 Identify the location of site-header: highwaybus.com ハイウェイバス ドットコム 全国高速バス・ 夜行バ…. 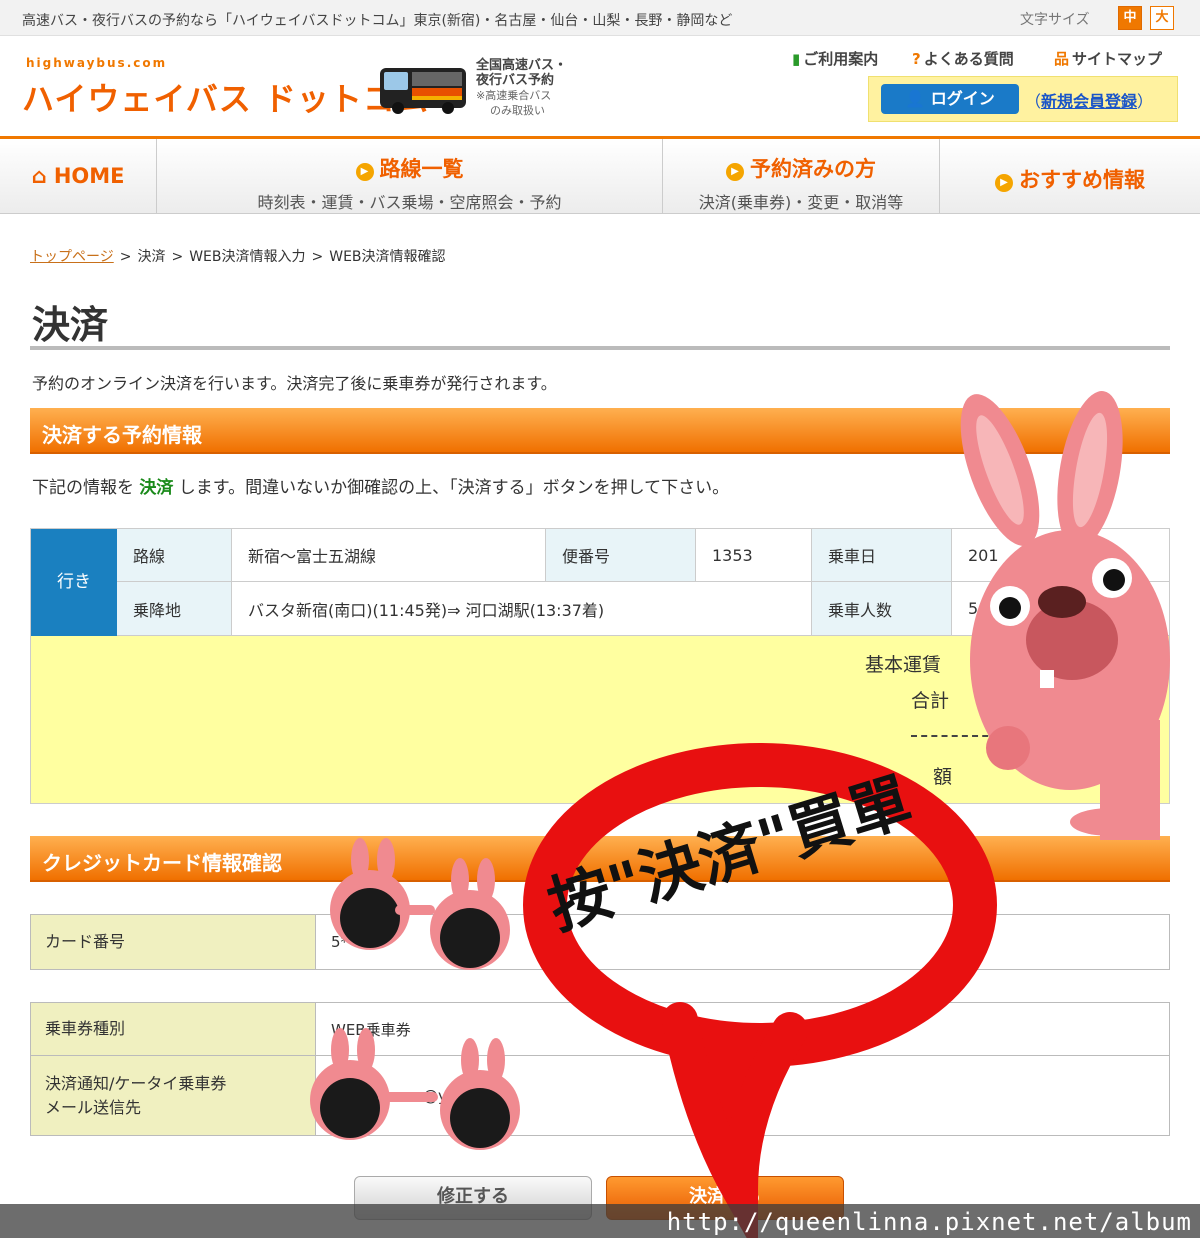
(600, 86).